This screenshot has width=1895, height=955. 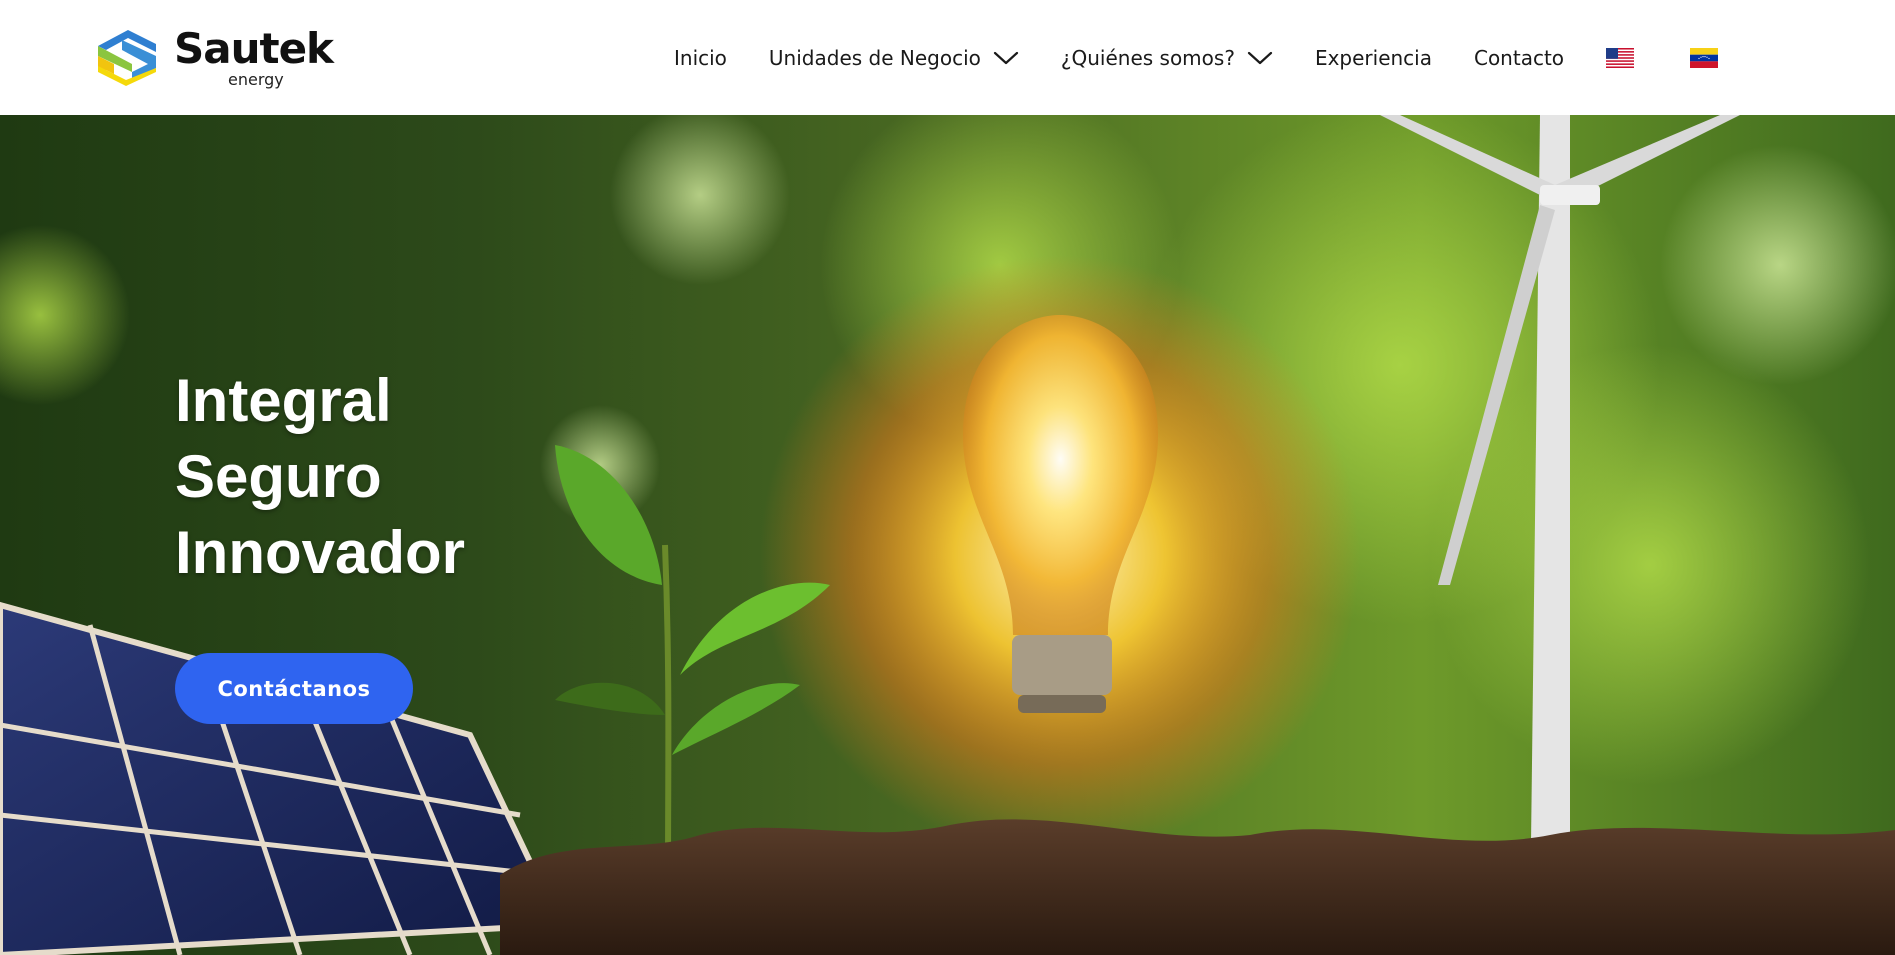 I want to click on nav-item-unidades-de-negocio: Unidades de Negocio, so click(x=894, y=58).